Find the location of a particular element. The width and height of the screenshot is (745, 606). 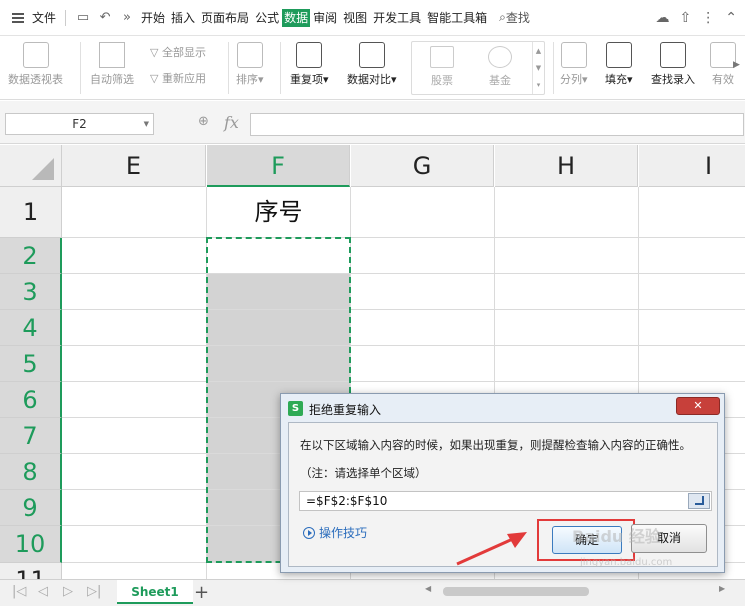

tab-start: 开始 is located at coordinates (153, 18).